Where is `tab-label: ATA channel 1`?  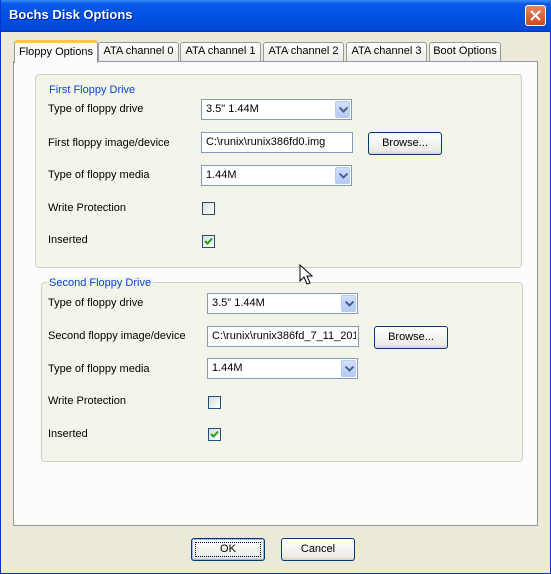 tab-label: ATA channel 1 is located at coordinates (220, 51).